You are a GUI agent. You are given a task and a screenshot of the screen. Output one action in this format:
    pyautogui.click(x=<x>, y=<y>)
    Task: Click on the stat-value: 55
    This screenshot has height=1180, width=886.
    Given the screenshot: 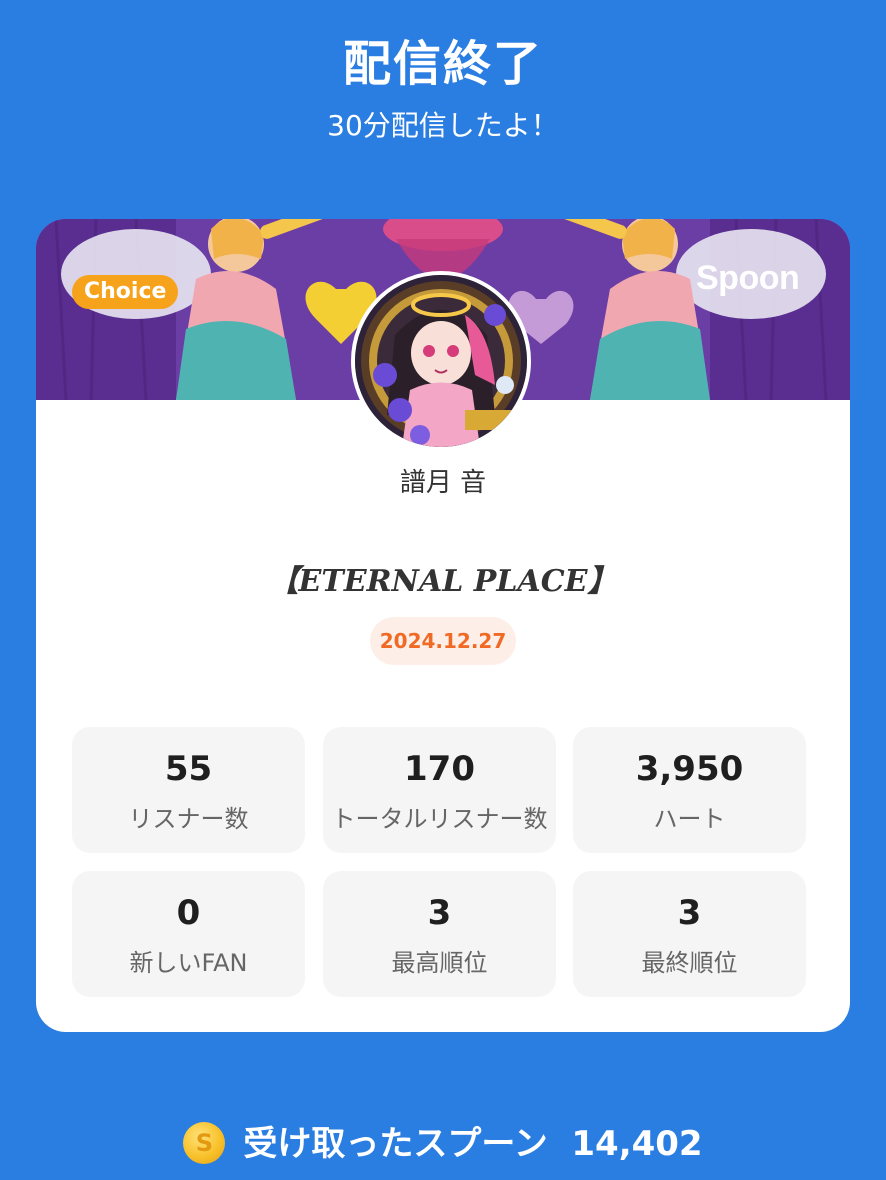 What is the action you would take?
    pyautogui.click(x=188, y=769)
    